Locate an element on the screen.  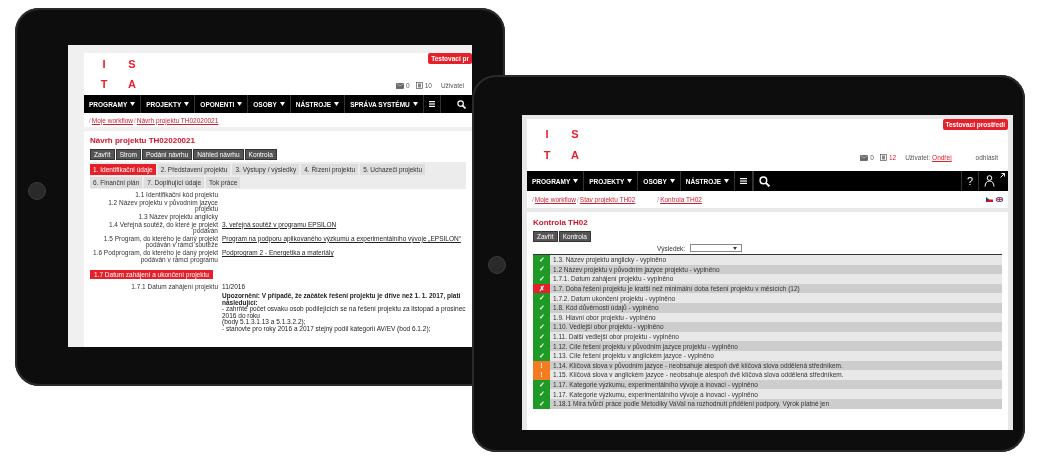
page-title: Návrh projektu TH02020021 is located at coordinates (143, 140).